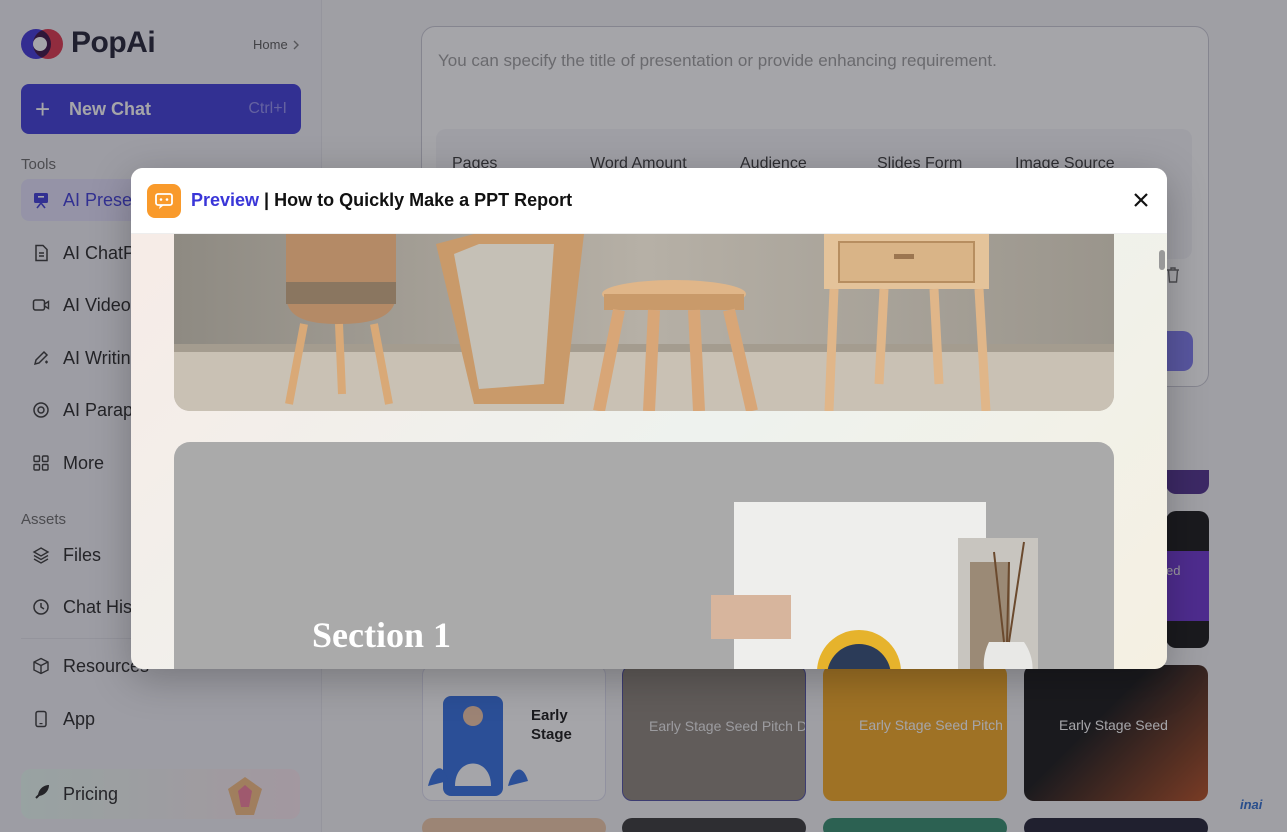  Describe the element at coordinates (1162, 260) in the screenshot. I see `modal-scrollbar` at that location.